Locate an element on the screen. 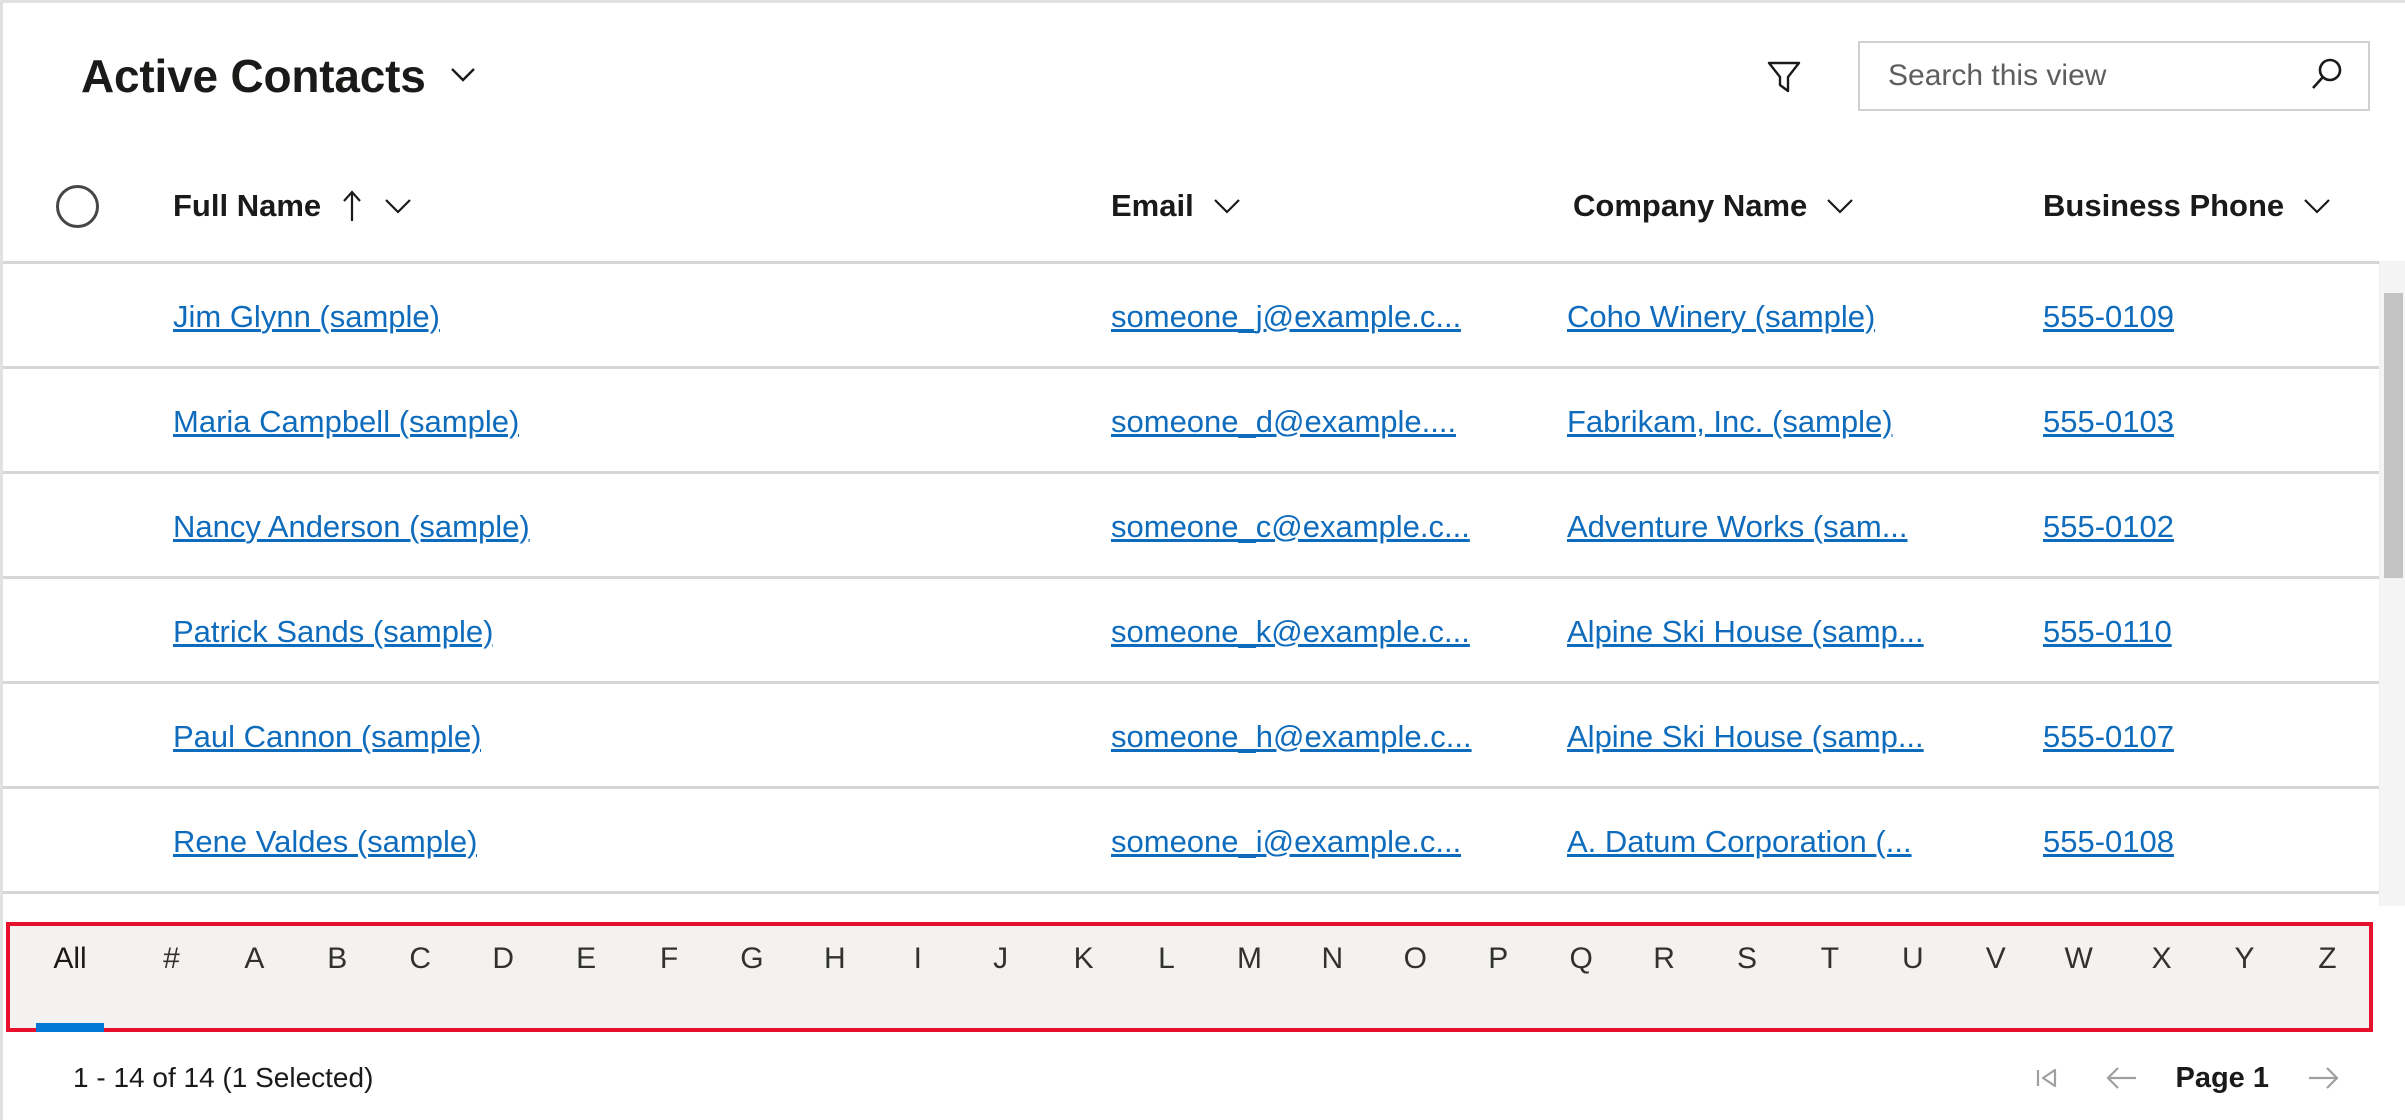  view-selector: Active Contacts is located at coordinates (279, 76).